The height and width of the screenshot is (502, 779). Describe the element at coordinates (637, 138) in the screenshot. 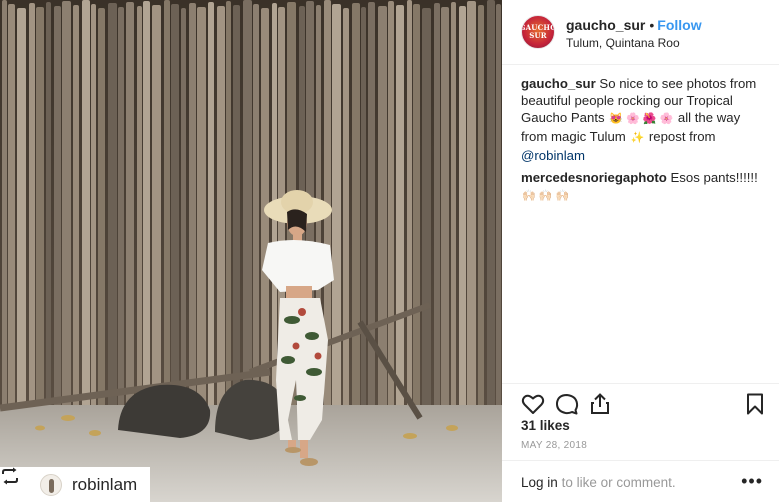

I see `sparkles-emoji: ✨` at that location.